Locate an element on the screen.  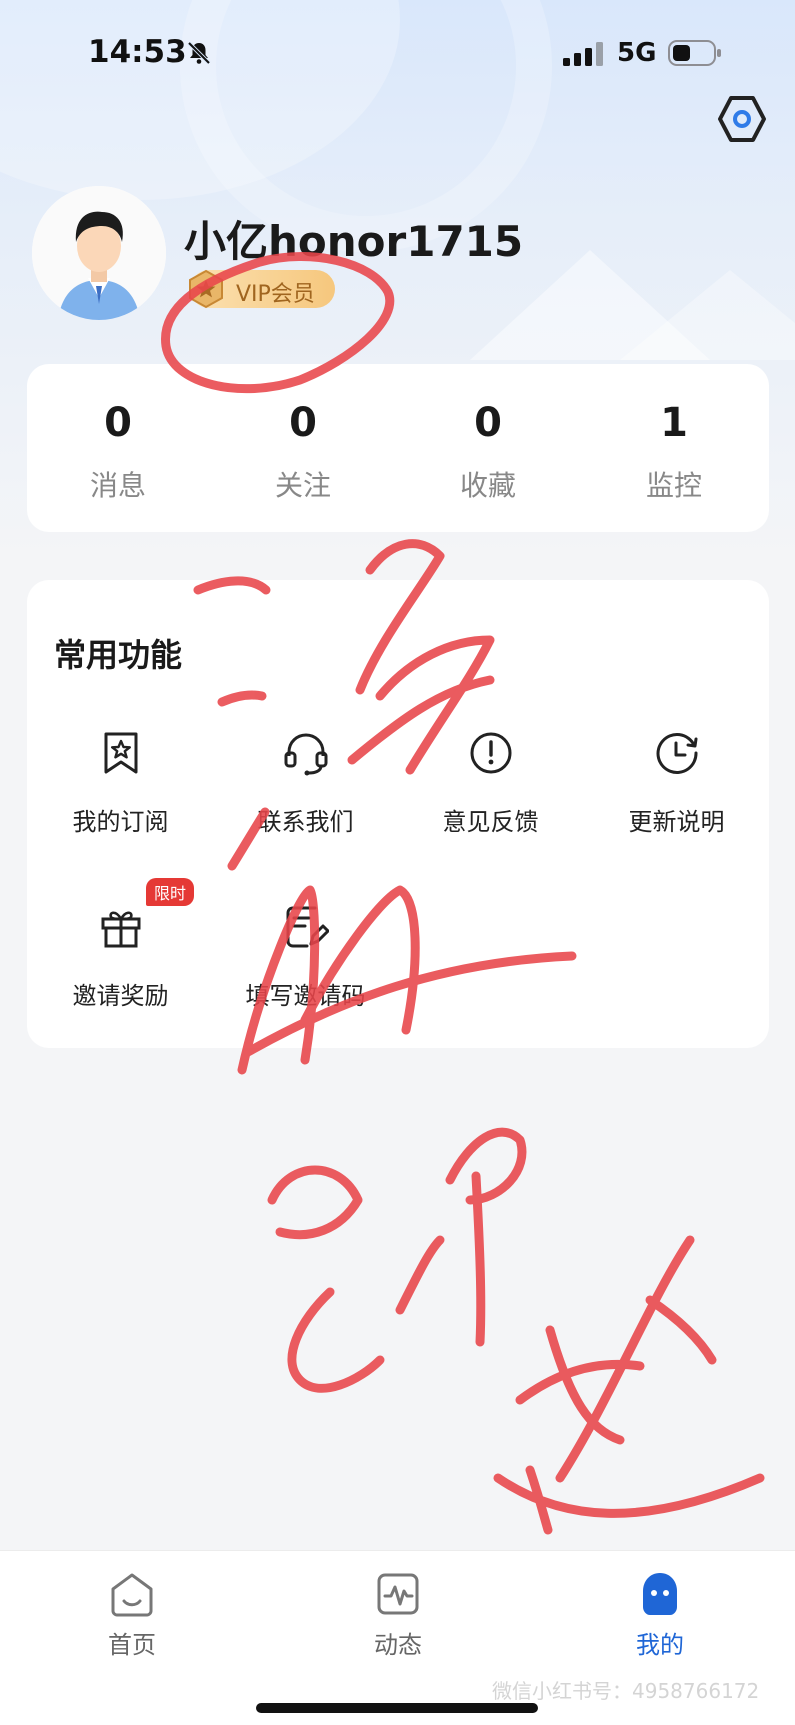
home-icon is located at coordinates (132, 1595).